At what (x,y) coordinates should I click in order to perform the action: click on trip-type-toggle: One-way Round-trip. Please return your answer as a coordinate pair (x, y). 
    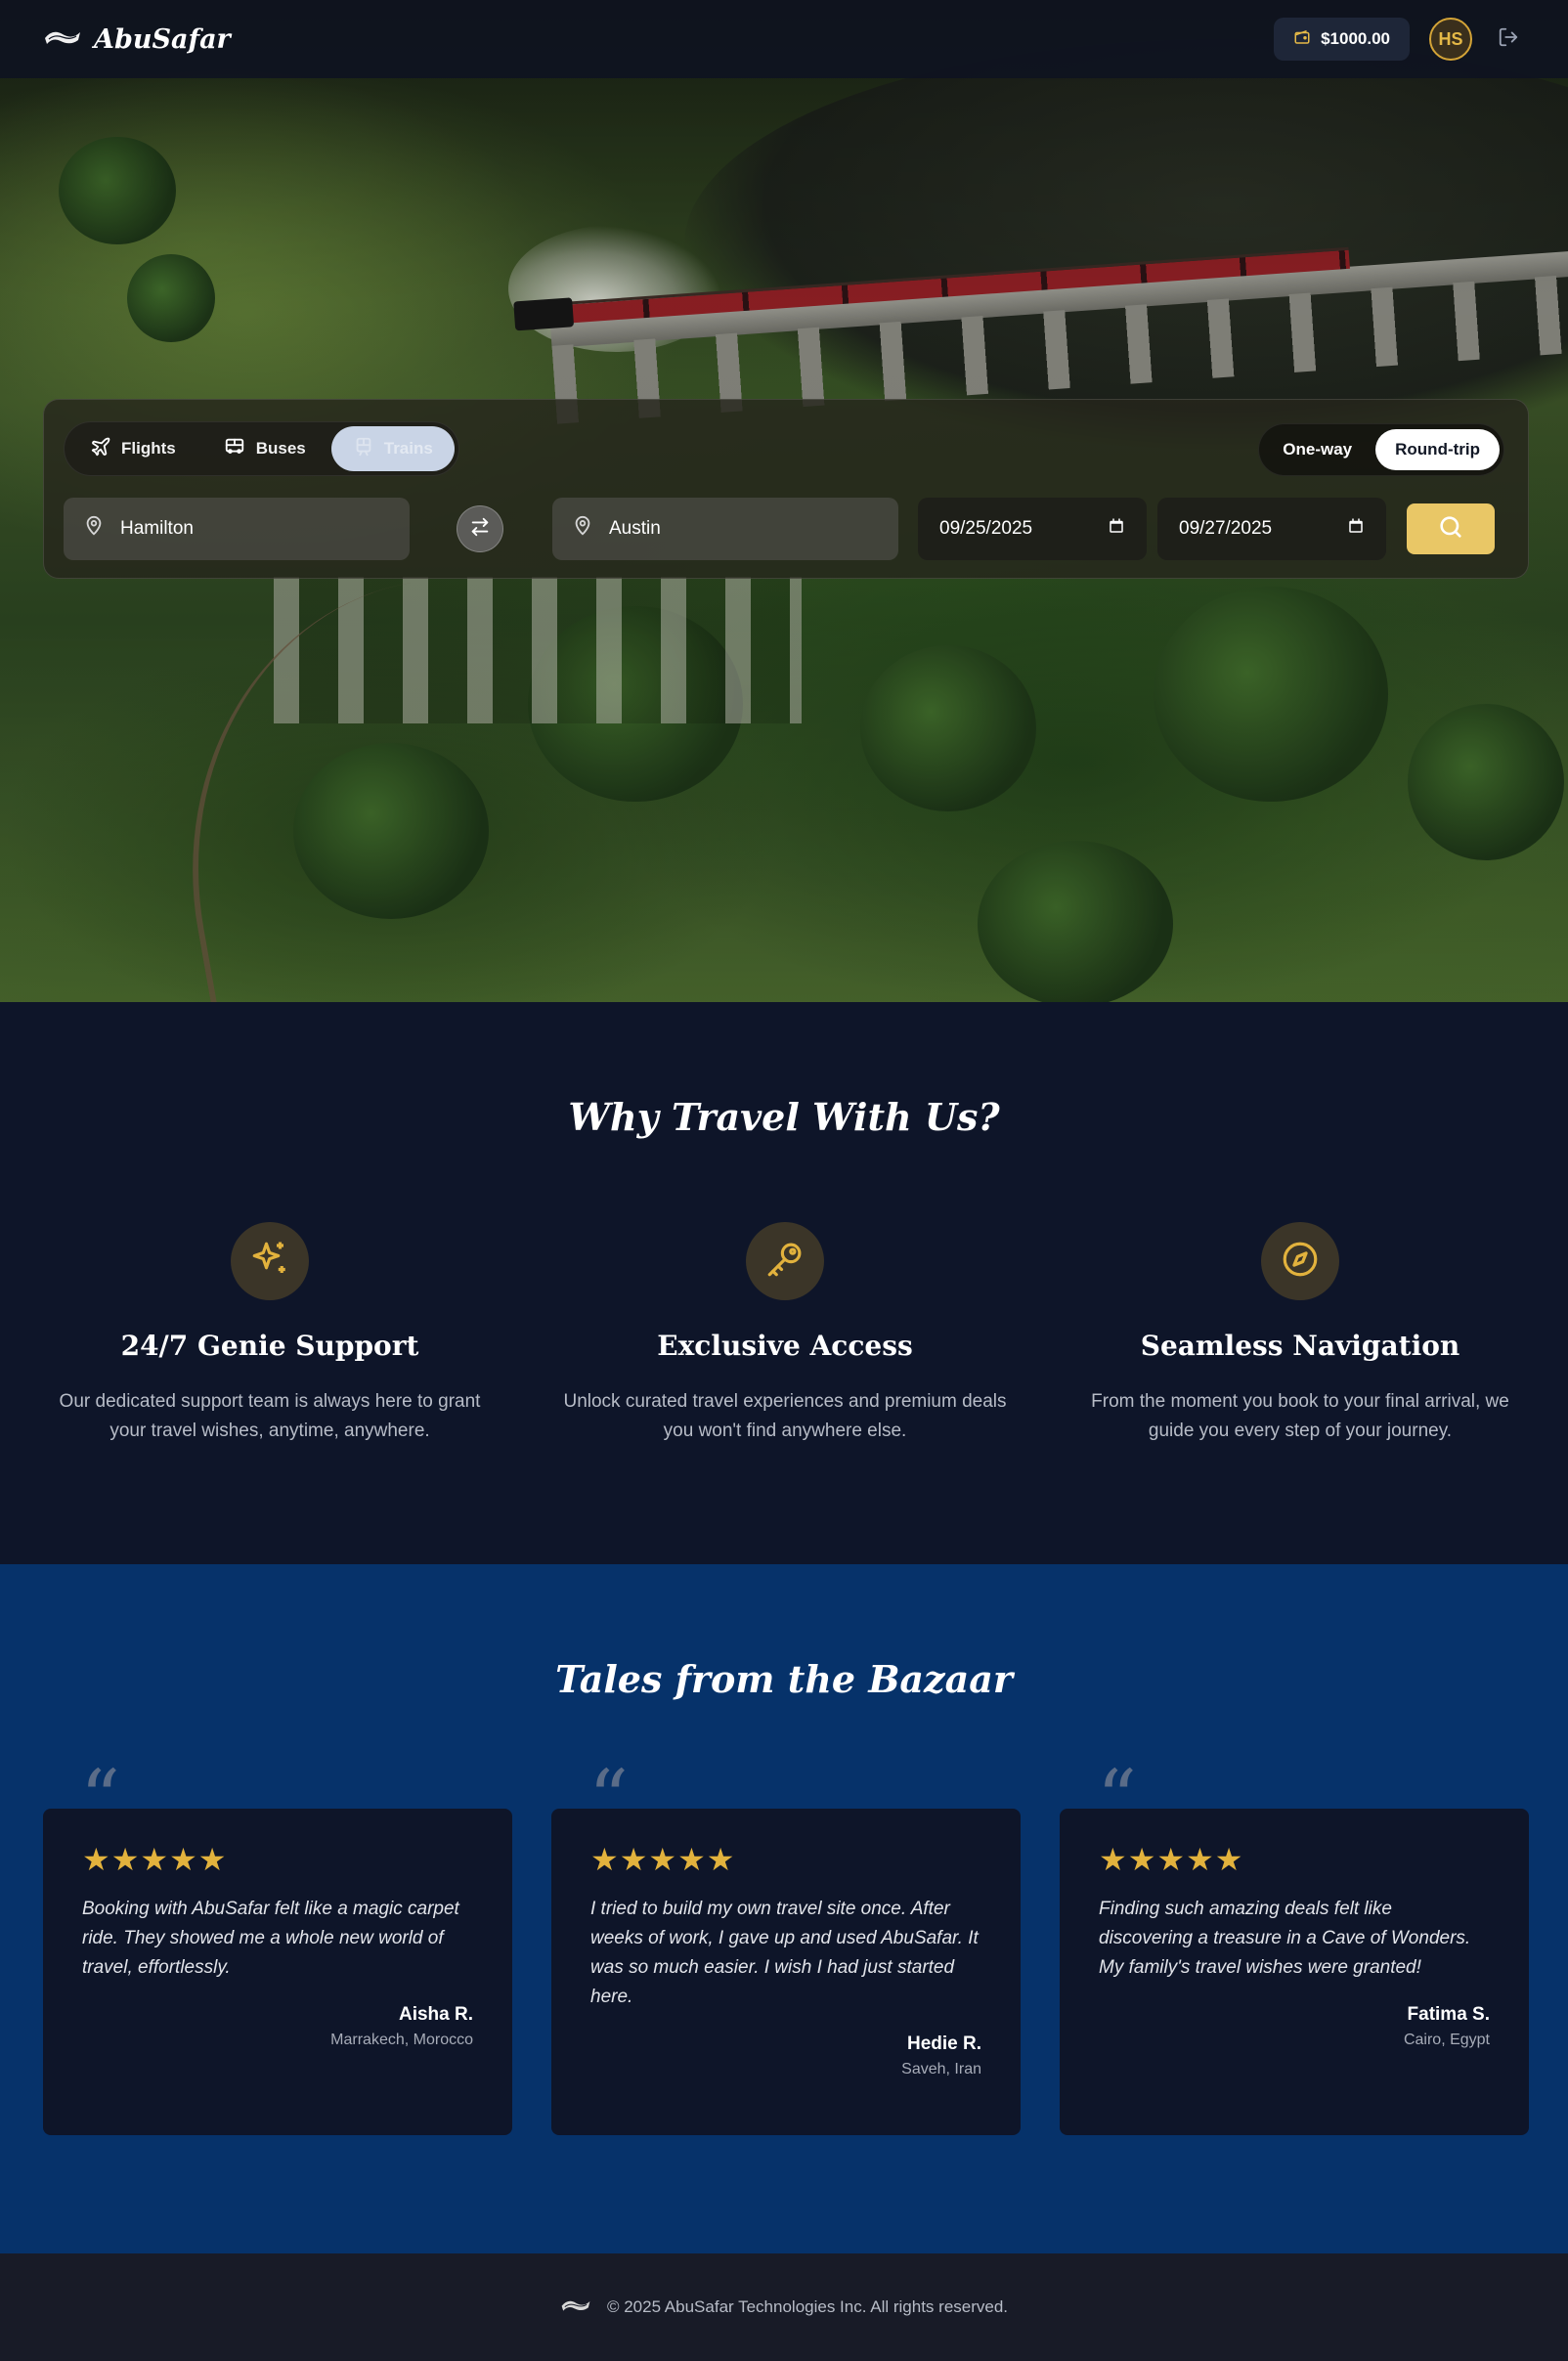
    Looking at the image, I should click on (1381, 449).